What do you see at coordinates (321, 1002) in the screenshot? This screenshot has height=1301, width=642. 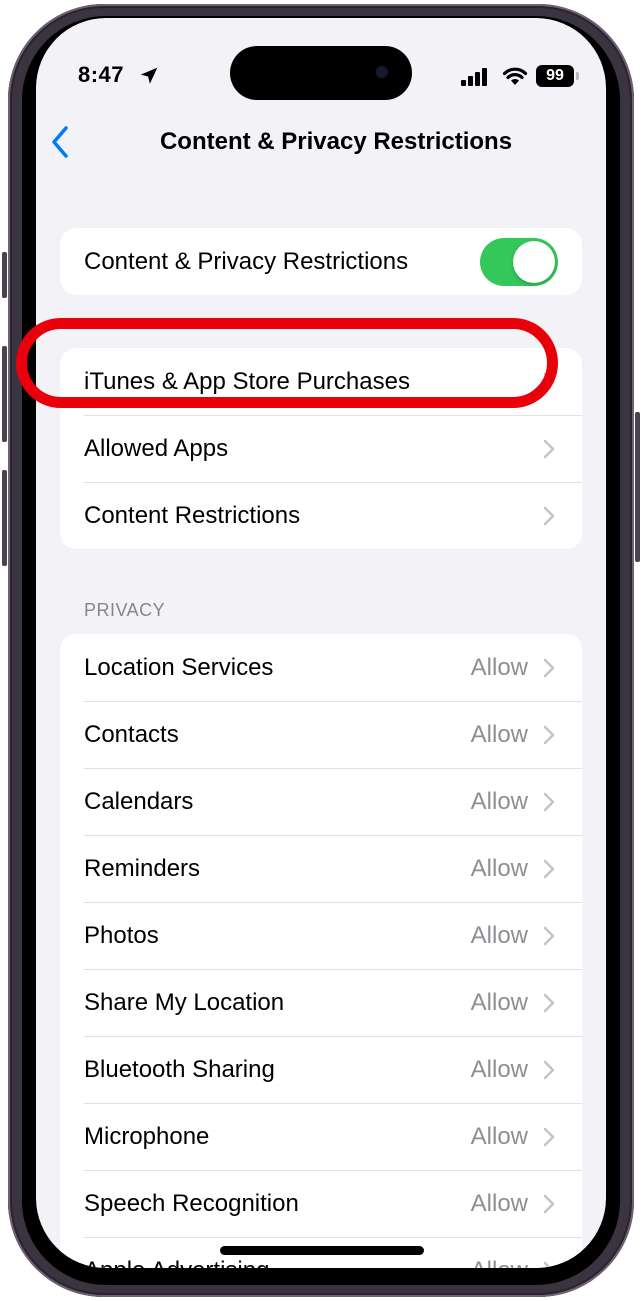 I see `share-my-location-row: Share My Location Allow` at bounding box center [321, 1002].